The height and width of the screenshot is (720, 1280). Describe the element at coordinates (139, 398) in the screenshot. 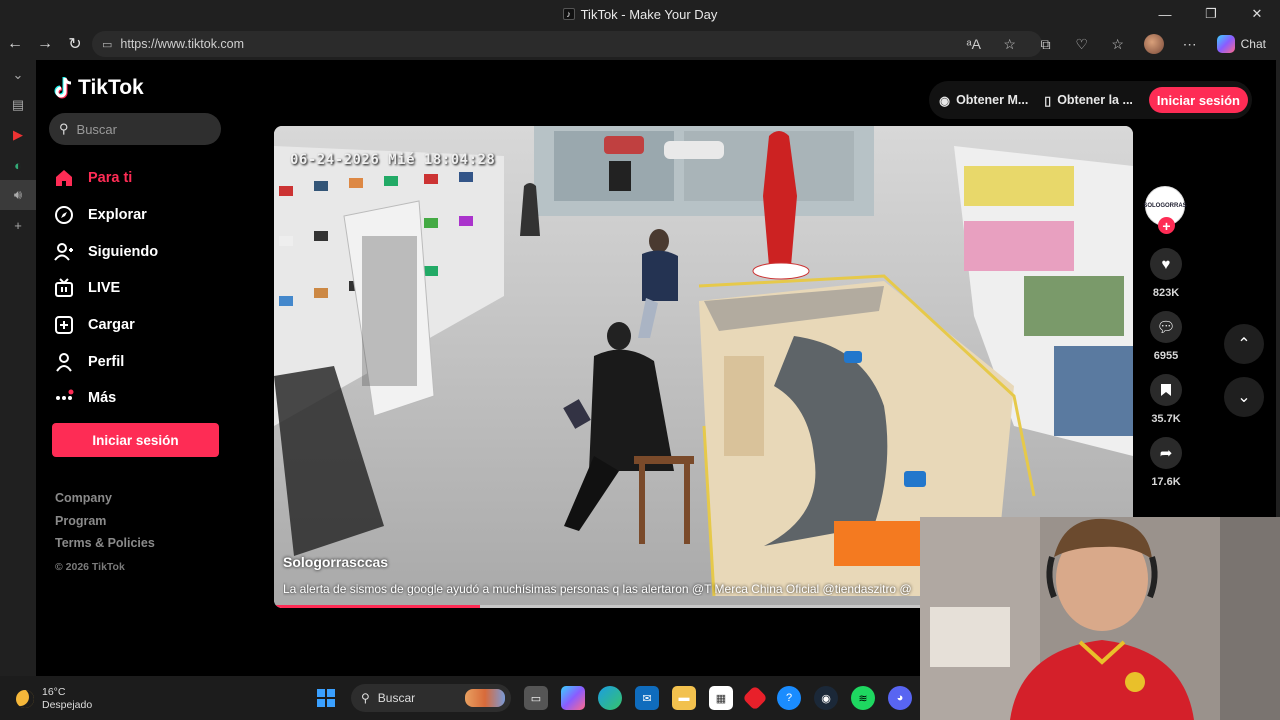

I see `menu-item-mas: Más` at that location.